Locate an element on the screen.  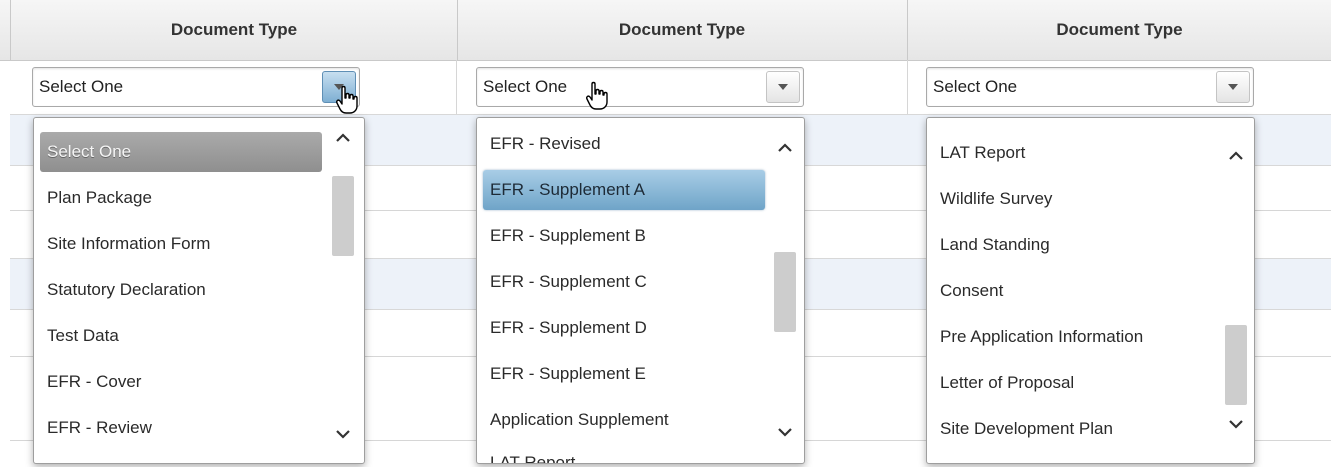
column-header-document-type-3: Document Type is located at coordinates (1119, 29).